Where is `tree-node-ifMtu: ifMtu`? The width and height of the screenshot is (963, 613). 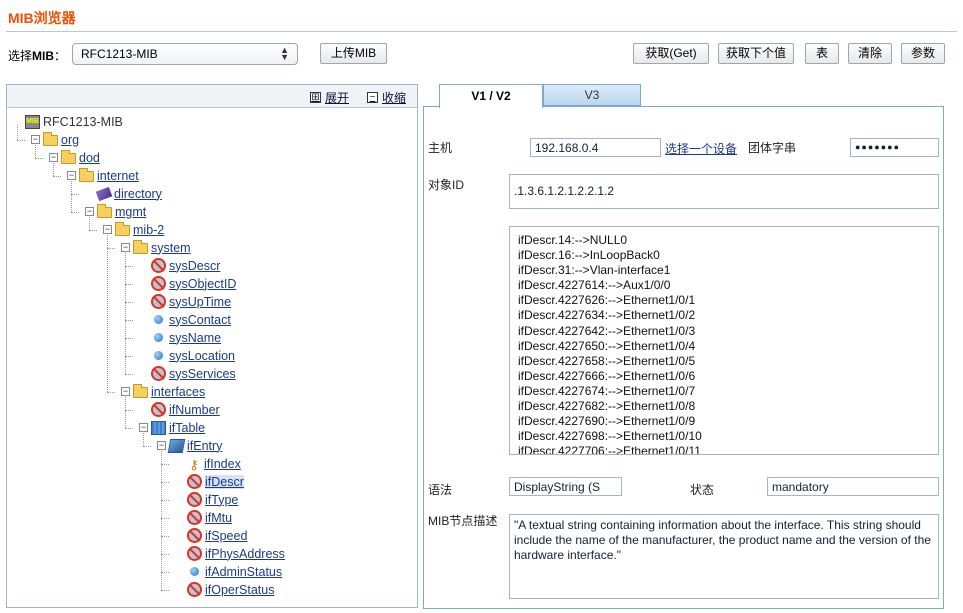 tree-node-ifMtu: ifMtu is located at coordinates (209, 517).